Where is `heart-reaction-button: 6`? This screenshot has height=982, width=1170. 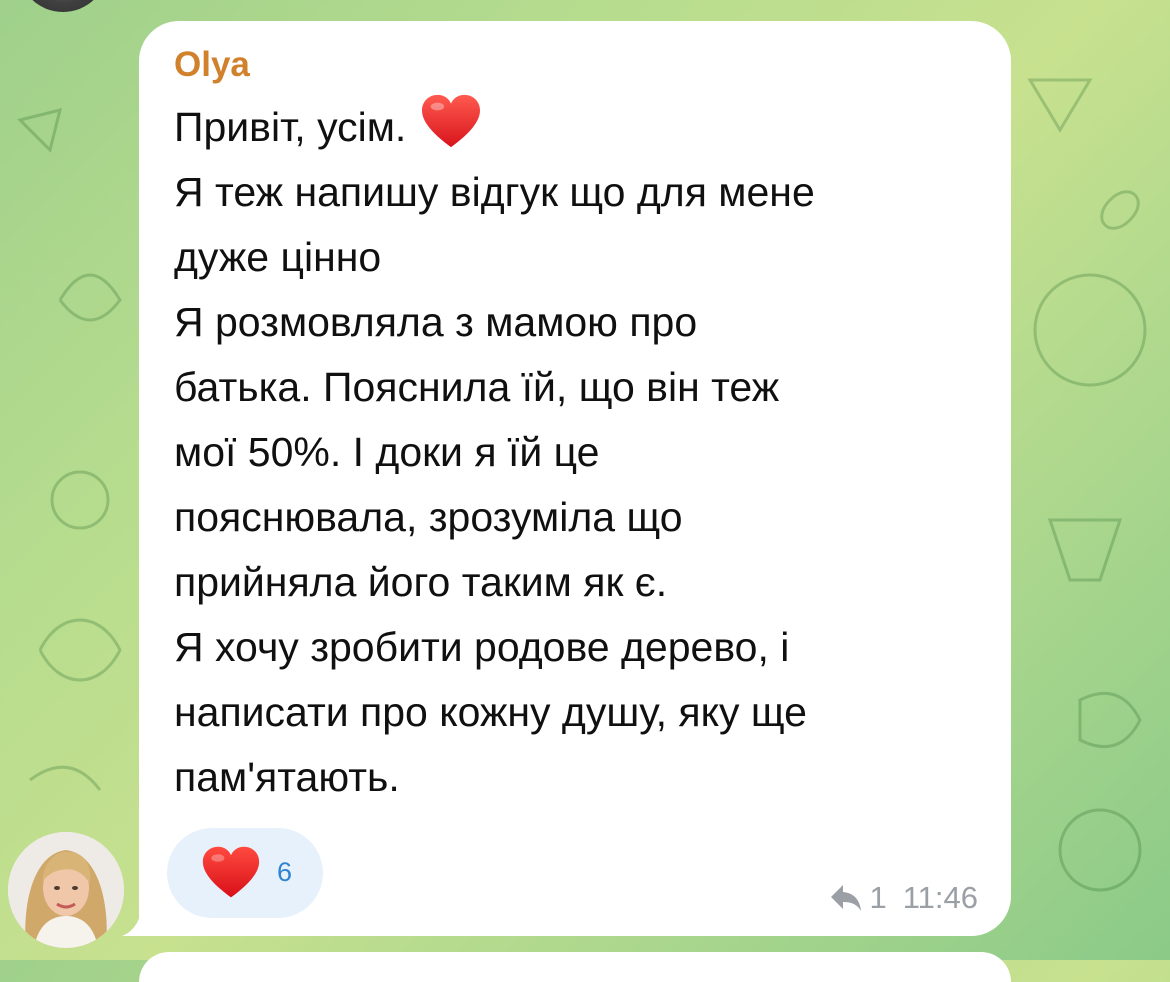
heart-reaction-button: 6 is located at coordinates (245, 873).